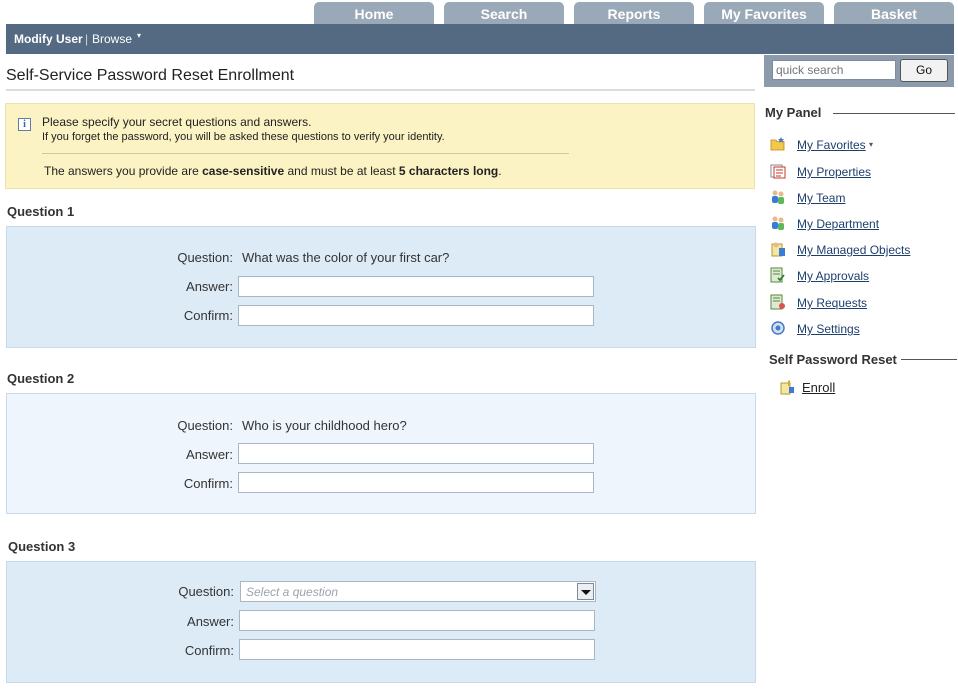  I want to click on info-text: and must be at least, so click(341, 171).